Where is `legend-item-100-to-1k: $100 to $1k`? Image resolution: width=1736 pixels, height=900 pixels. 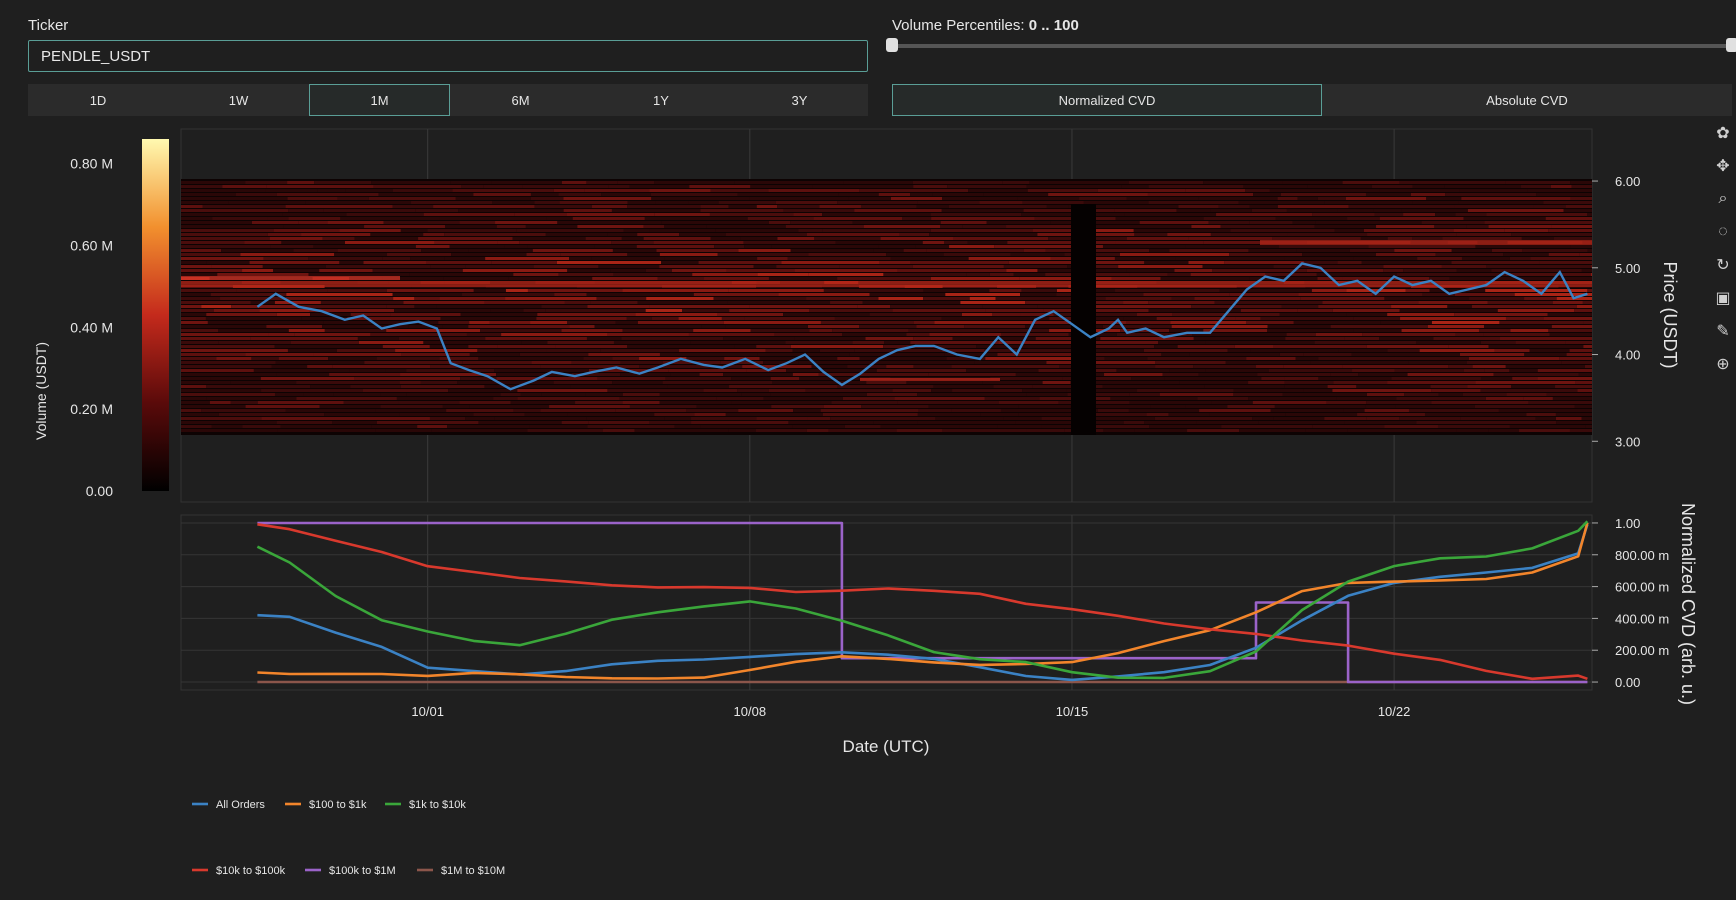 legend-item-100-to-1k: $100 to $1k is located at coordinates (326, 805).